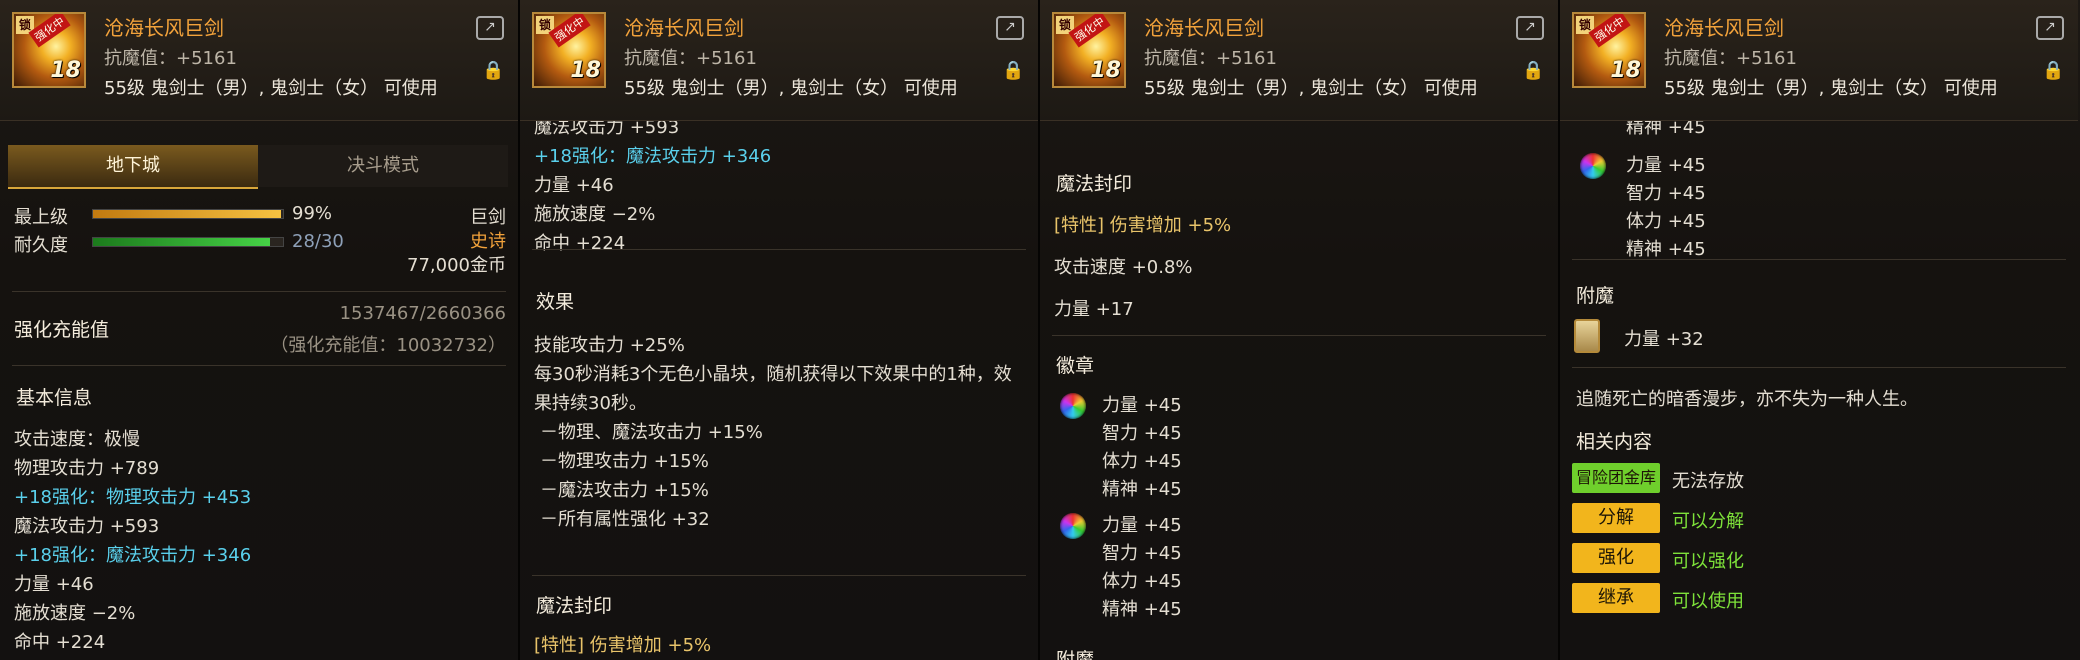 This screenshot has width=2080, height=660. What do you see at coordinates (555, 302) in the screenshot?
I see `section-title-effect: 效果` at bounding box center [555, 302].